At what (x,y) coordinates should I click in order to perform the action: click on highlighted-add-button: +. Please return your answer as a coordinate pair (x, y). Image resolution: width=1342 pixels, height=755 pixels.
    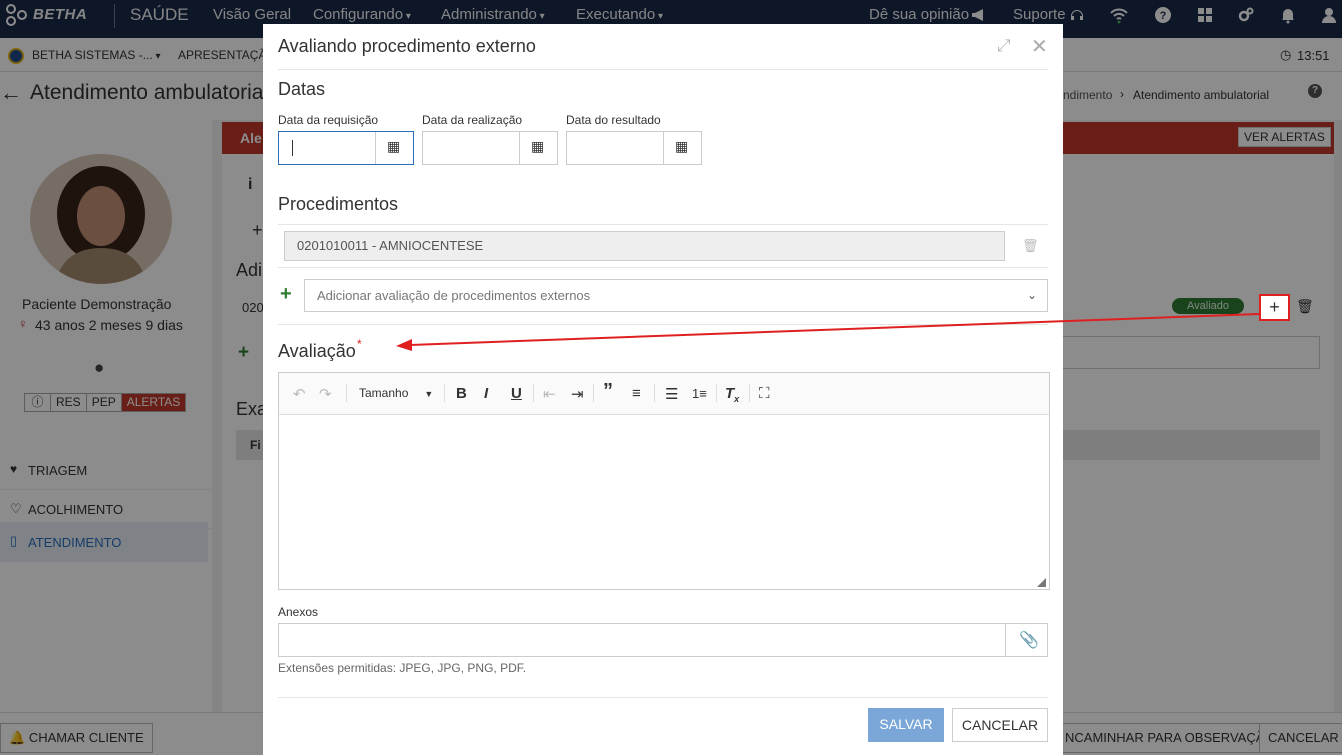
    Looking at the image, I should click on (1274, 307).